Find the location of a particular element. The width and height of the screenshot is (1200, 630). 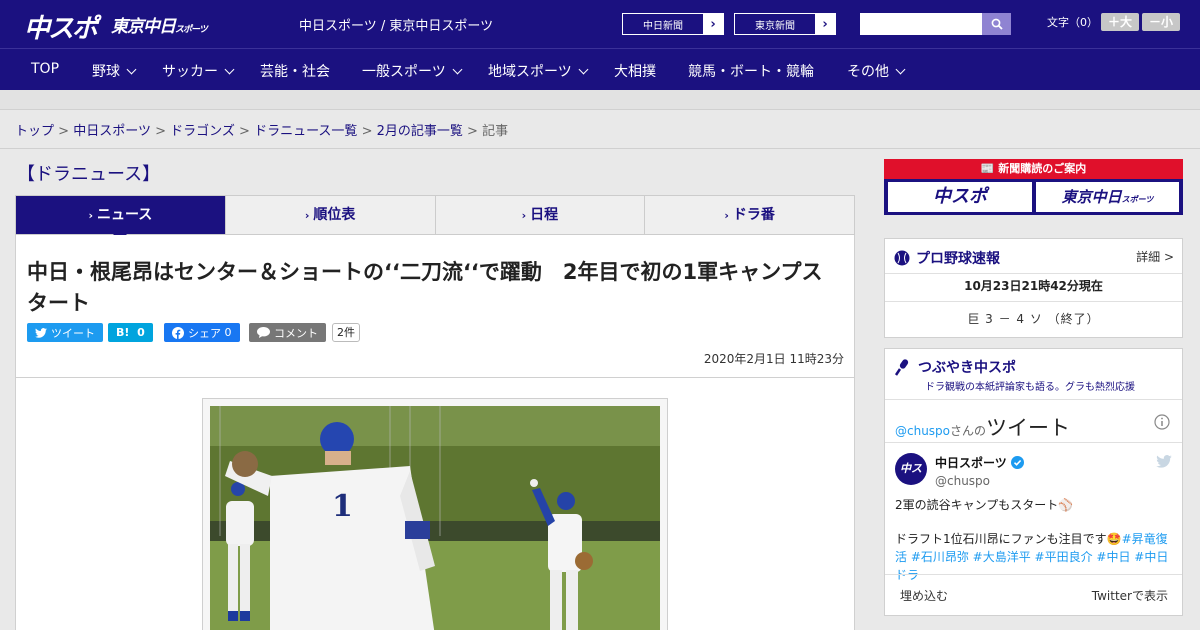

nav-label: その他 is located at coordinates (868, 72).